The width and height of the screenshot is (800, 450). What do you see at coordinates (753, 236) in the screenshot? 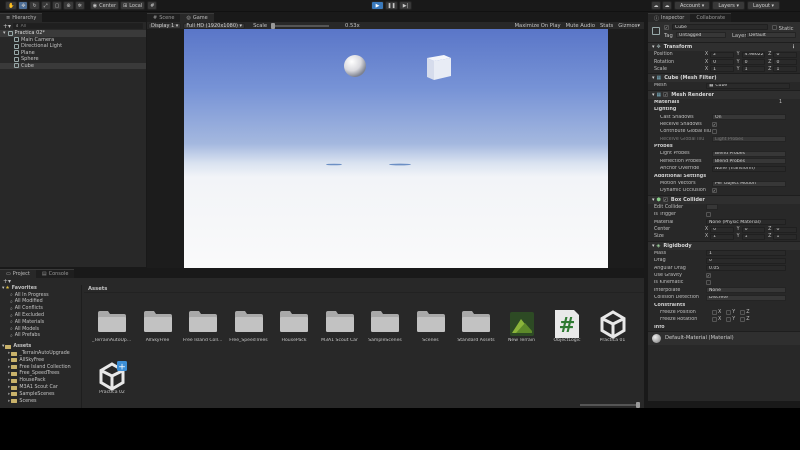
I see `size-y-field: 1` at bounding box center [753, 236].